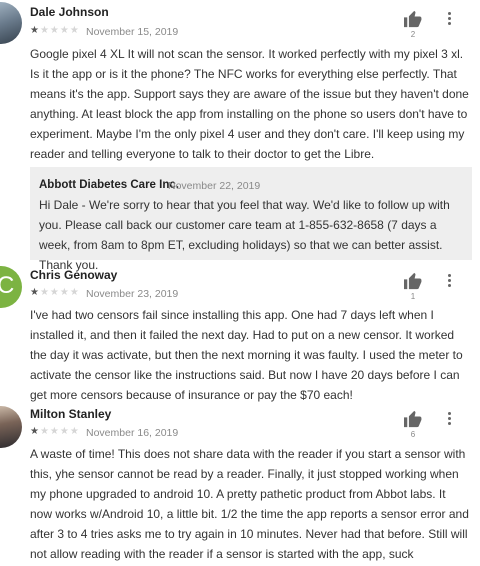 The width and height of the screenshot is (480, 566). What do you see at coordinates (413, 434) in the screenshot?
I see `helpful-count: 6` at bounding box center [413, 434].